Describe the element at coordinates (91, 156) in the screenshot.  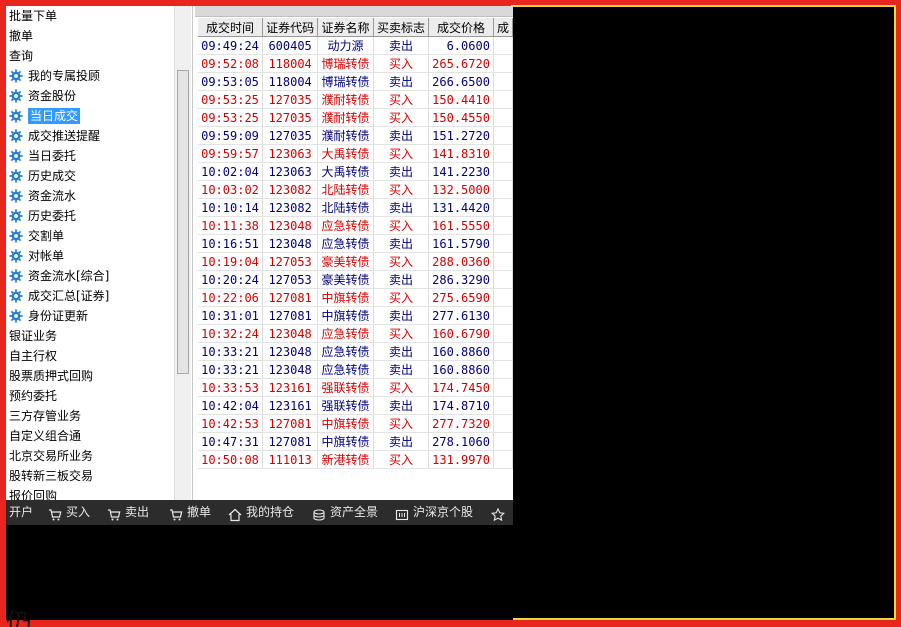
I see `sidebar-item: 当日委托` at that location.